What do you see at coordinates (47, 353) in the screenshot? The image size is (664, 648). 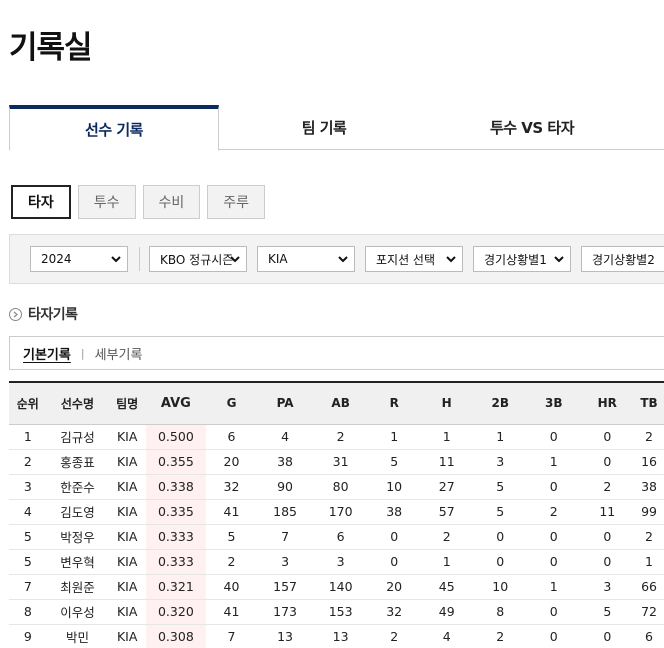 I see `record-tab-basic: 기본기록` at bounding box center [47, 353].